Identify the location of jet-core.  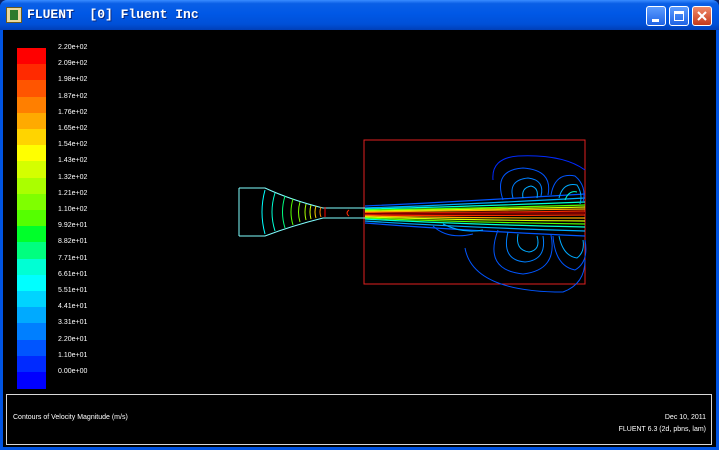
(475, 215).